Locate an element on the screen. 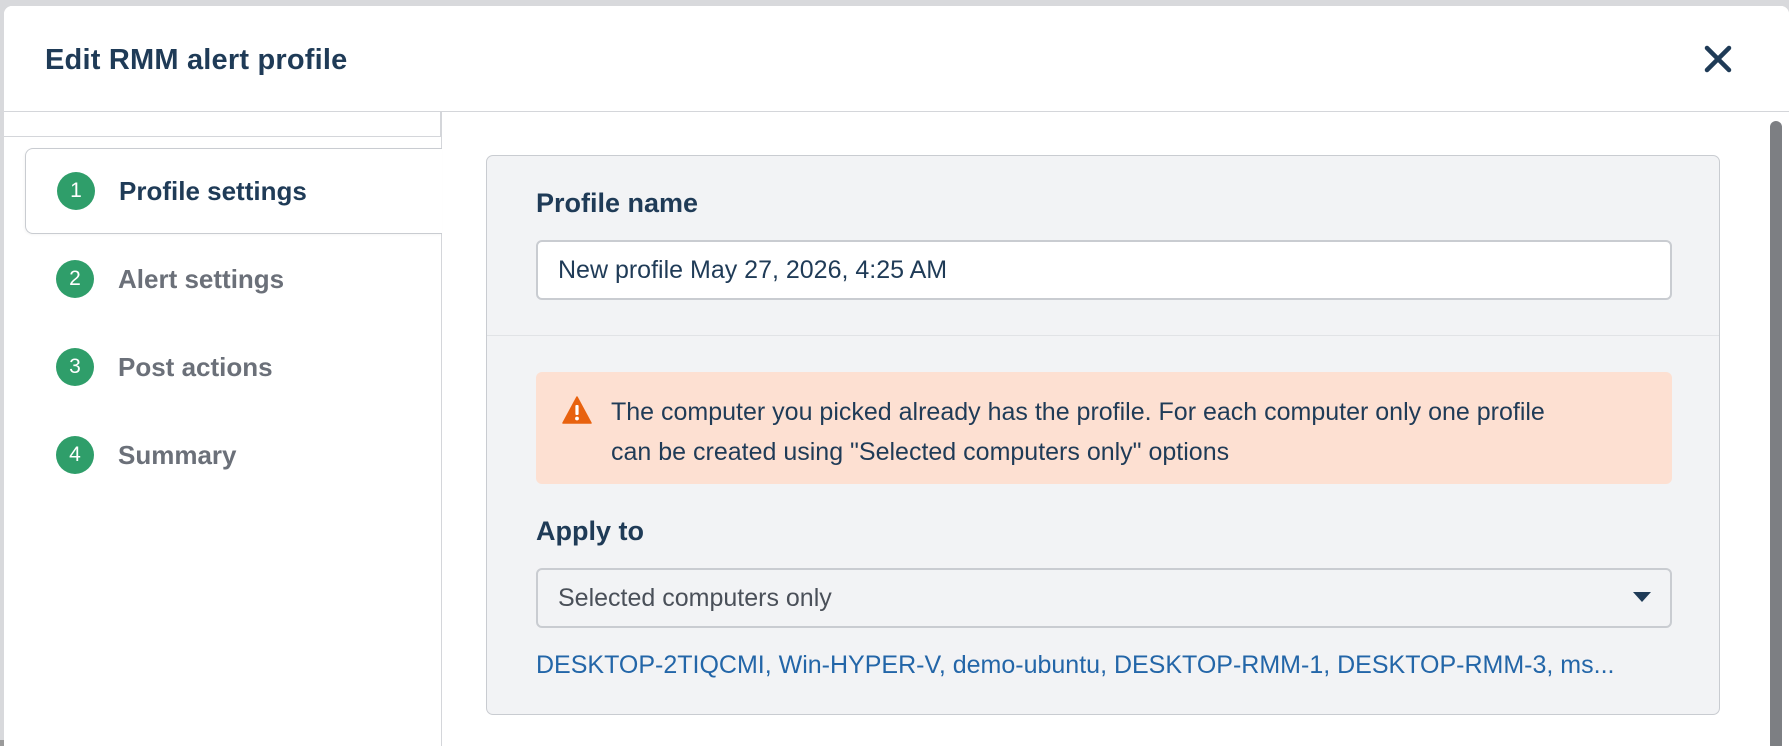 This screenshot has width=1789, height=746. step-label: Profile settings is located at coordinates (213, 190).